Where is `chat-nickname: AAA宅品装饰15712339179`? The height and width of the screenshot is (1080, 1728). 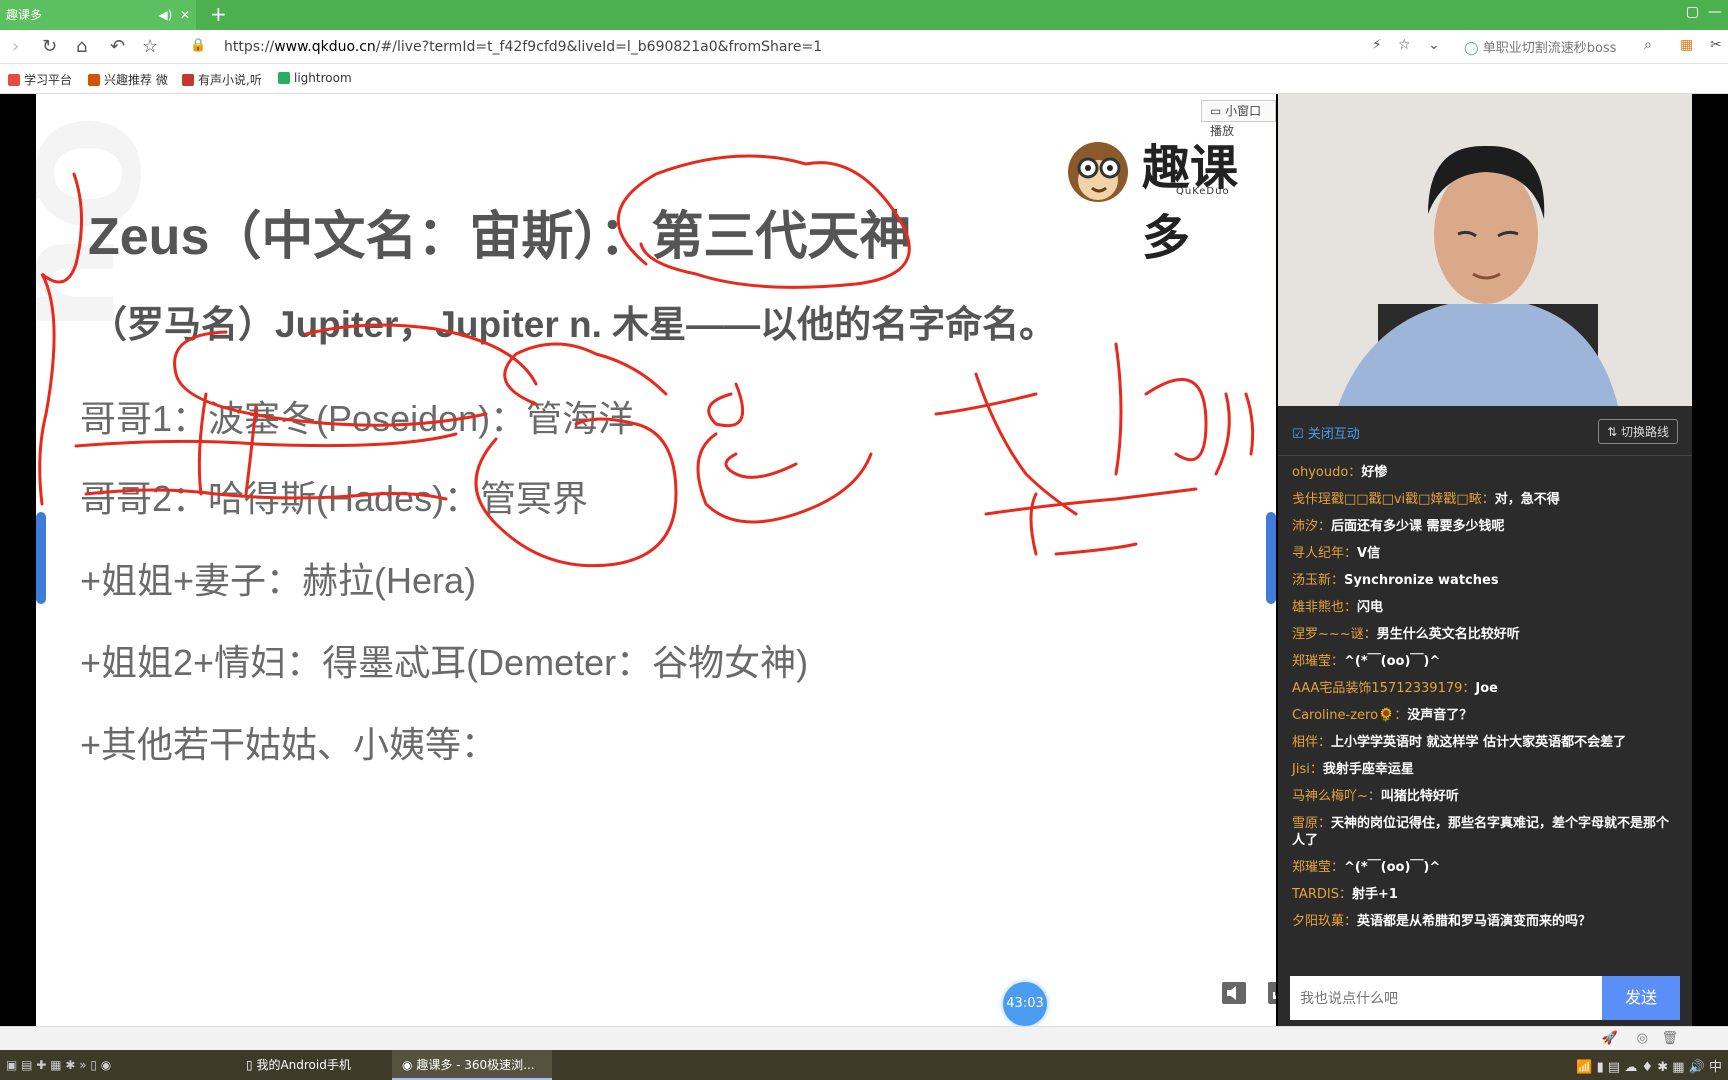 chat-nickname: AAA宅品装饰15712339179 is located at coordinates (1377, 688).